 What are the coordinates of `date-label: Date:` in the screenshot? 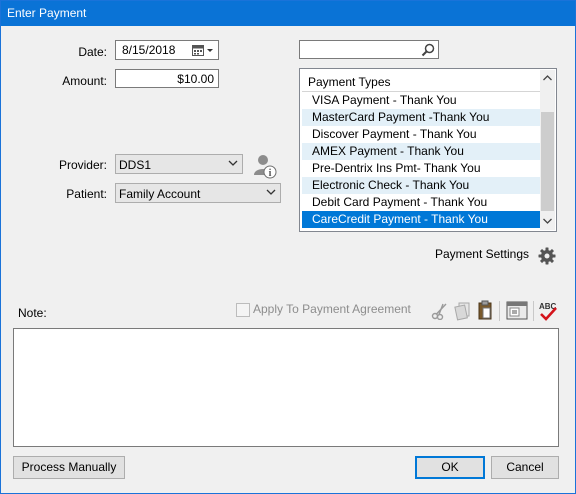 It's located at (92, 52).